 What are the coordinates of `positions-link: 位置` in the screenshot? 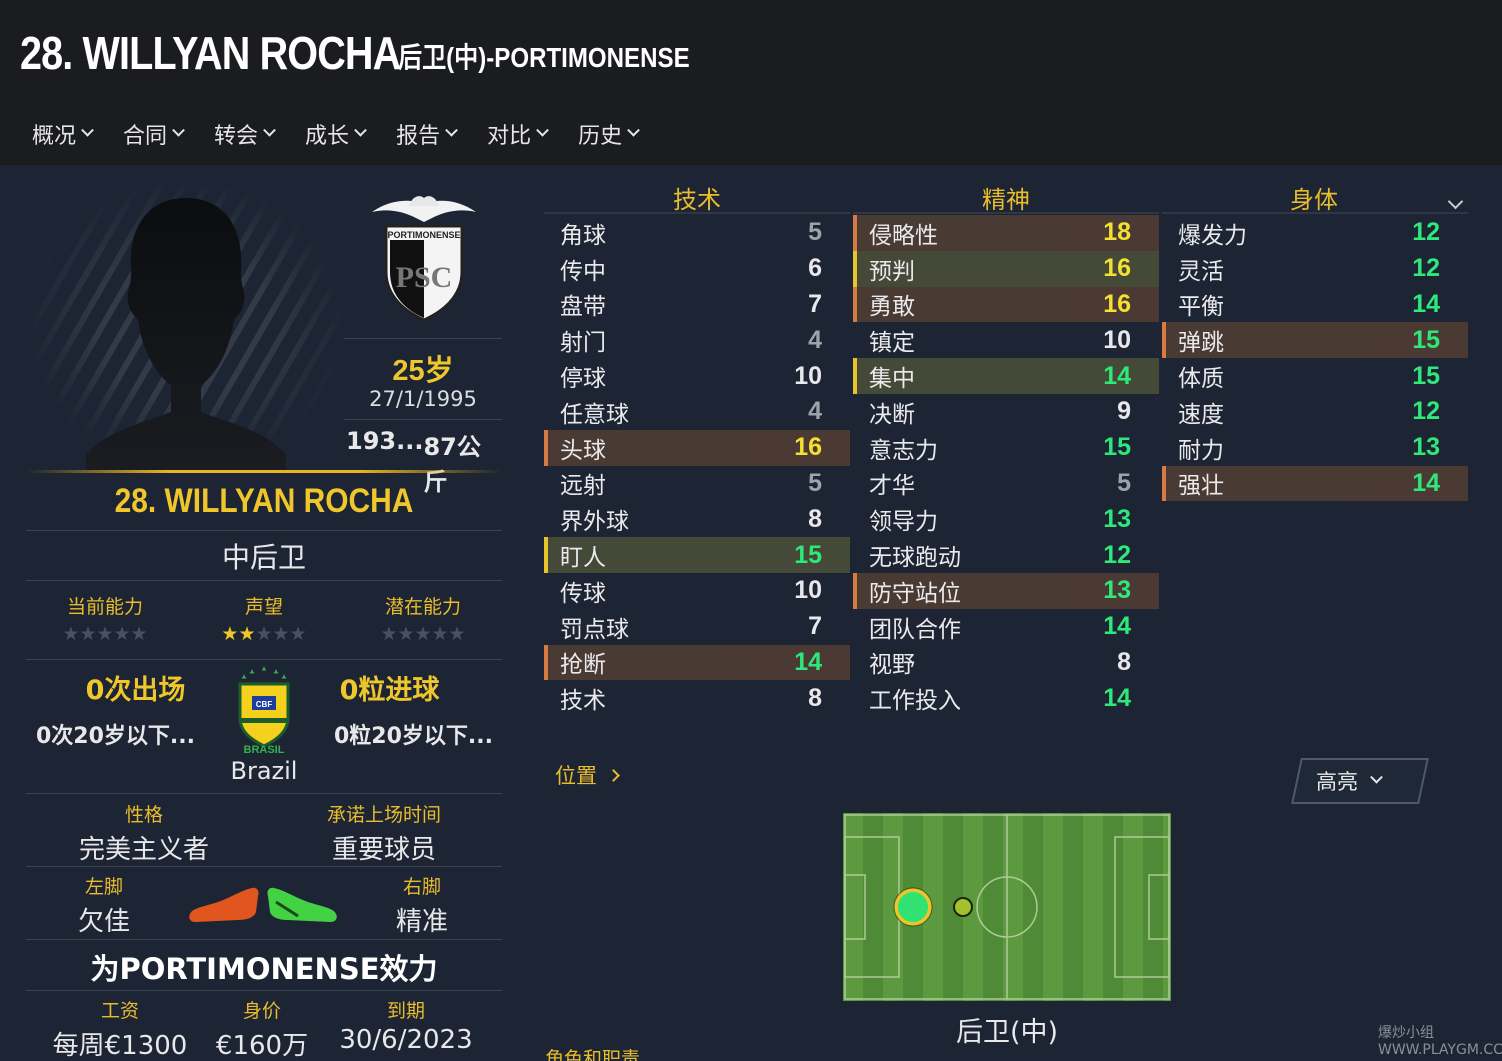 It's located at (587, 775).